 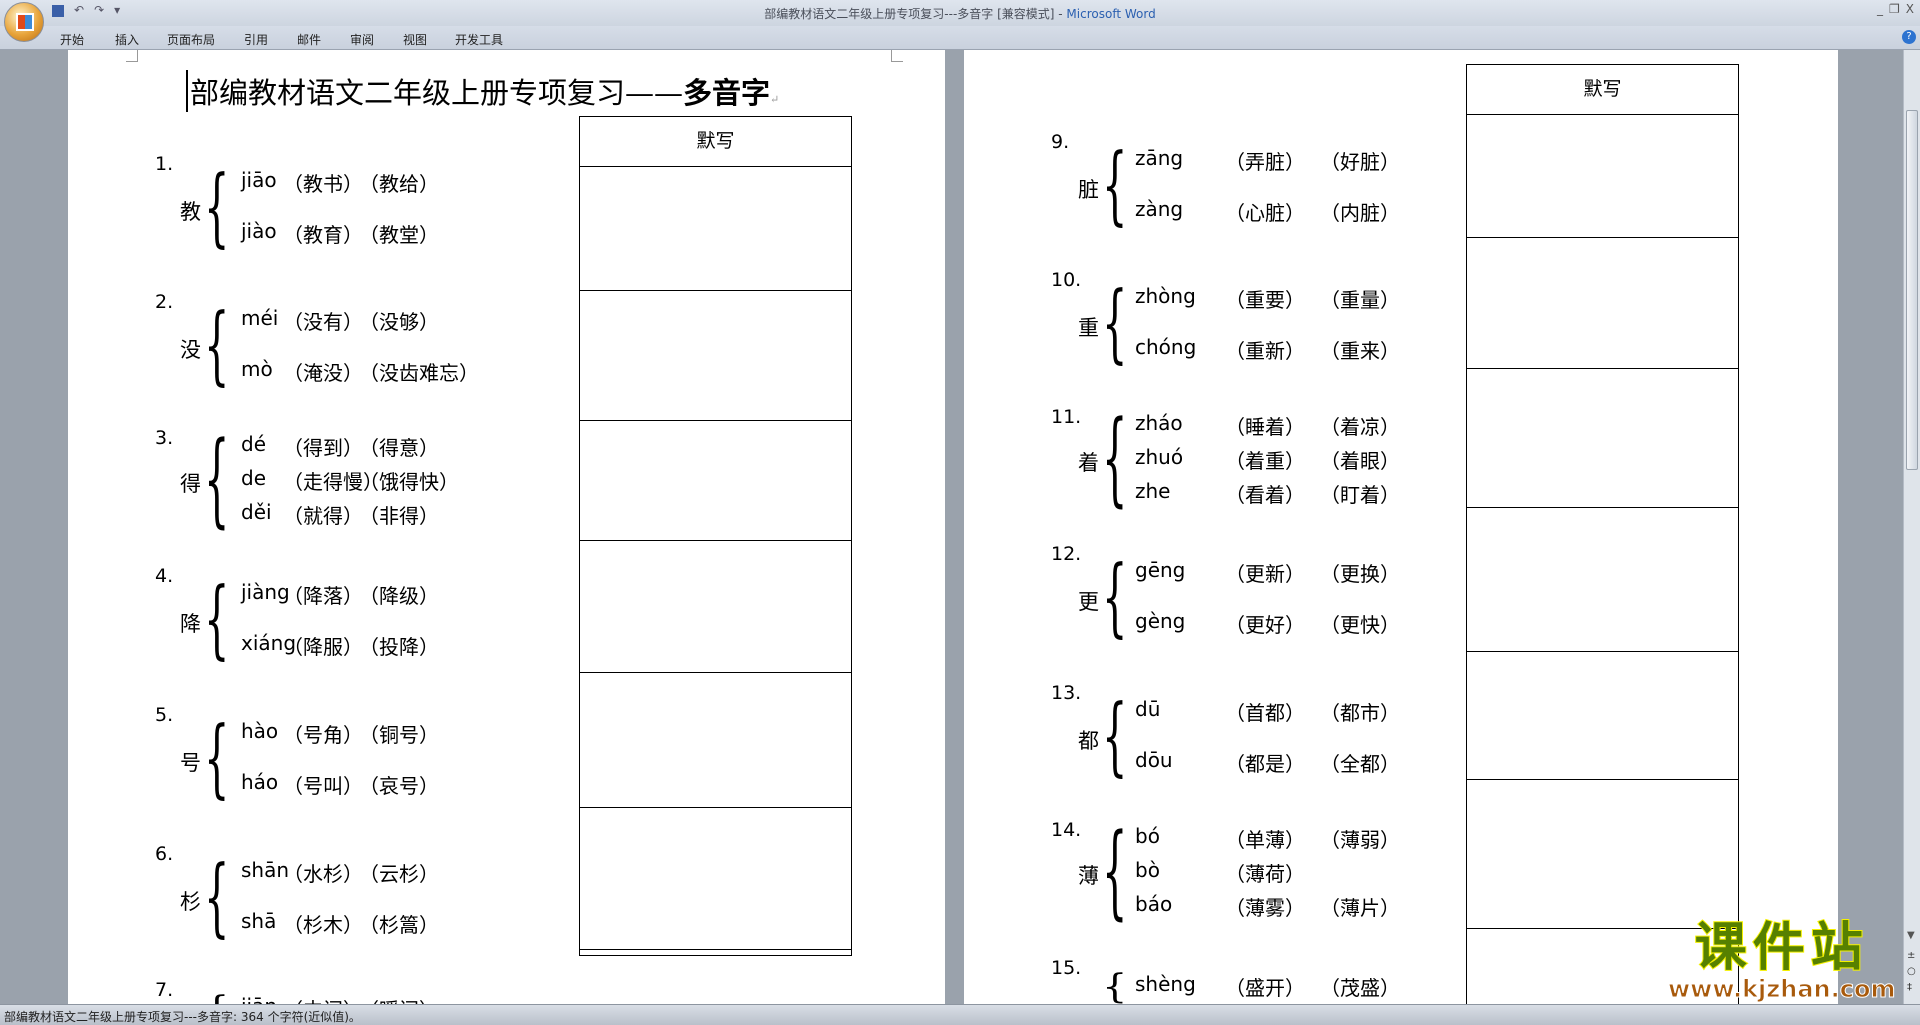 What do you see at coordinates (72, 39) in the screenshot?
I see `tab-home: 开始` at bounding box center [72, 39].